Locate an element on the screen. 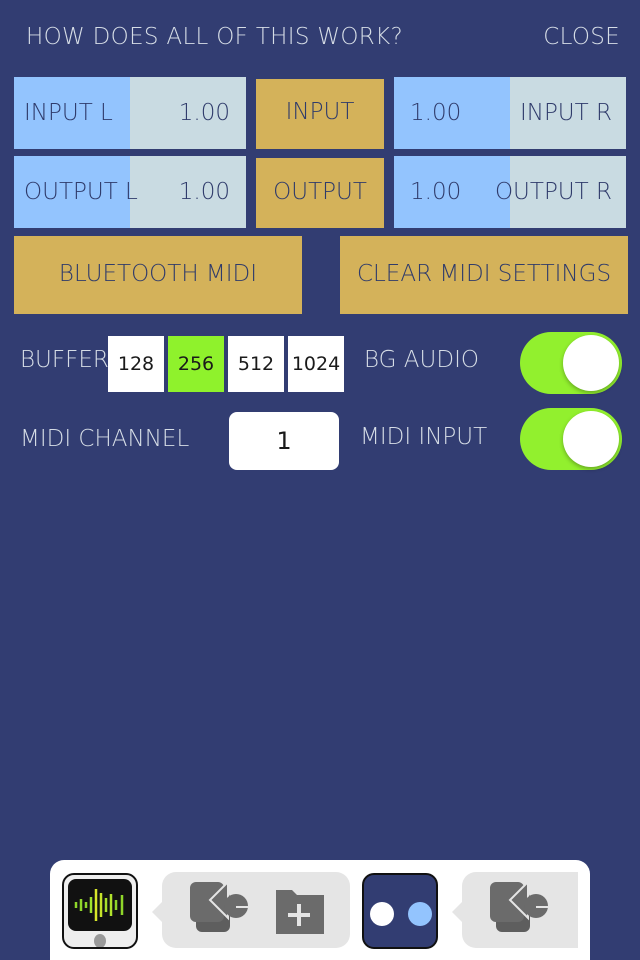  waveform-icon is located at coordinates (100, 913).